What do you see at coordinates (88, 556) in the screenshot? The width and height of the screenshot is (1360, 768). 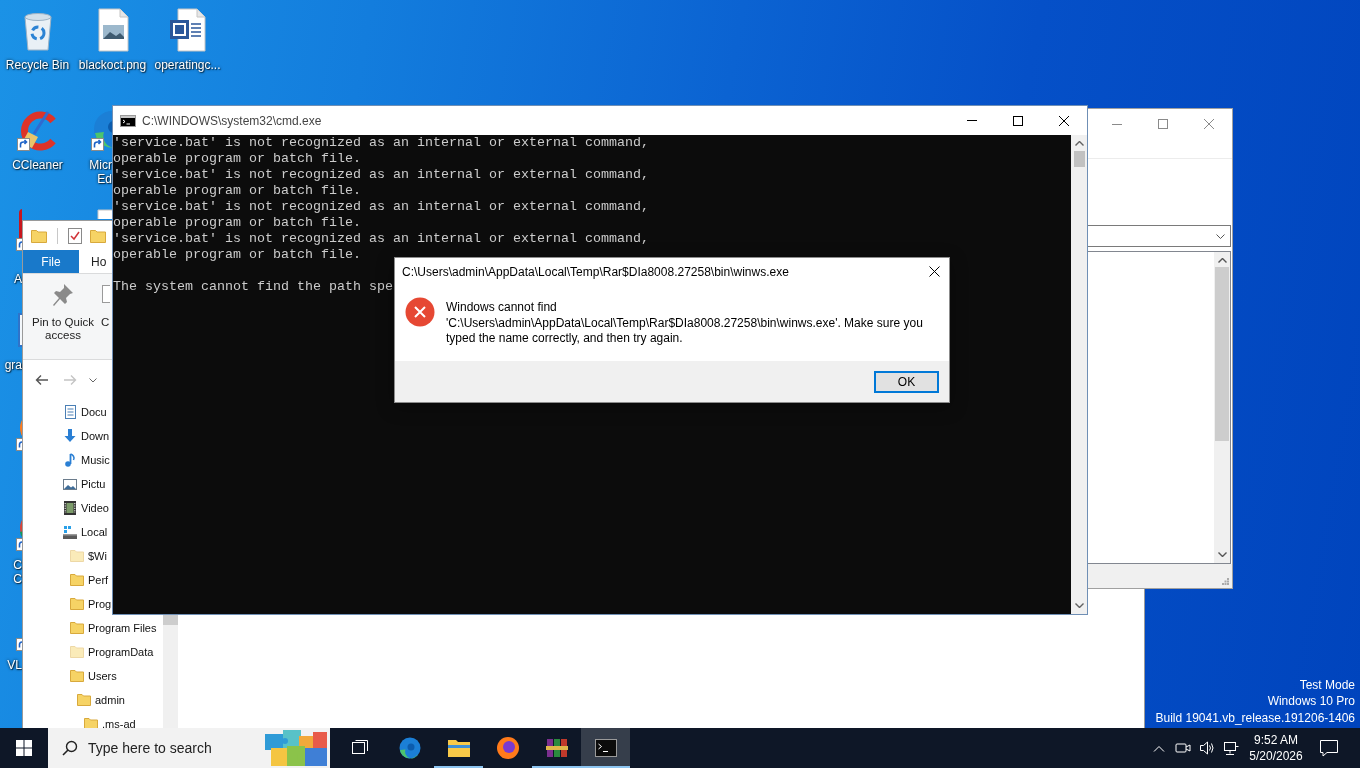 I see `tree-item: $Wi` at bounding box center [88, 556].